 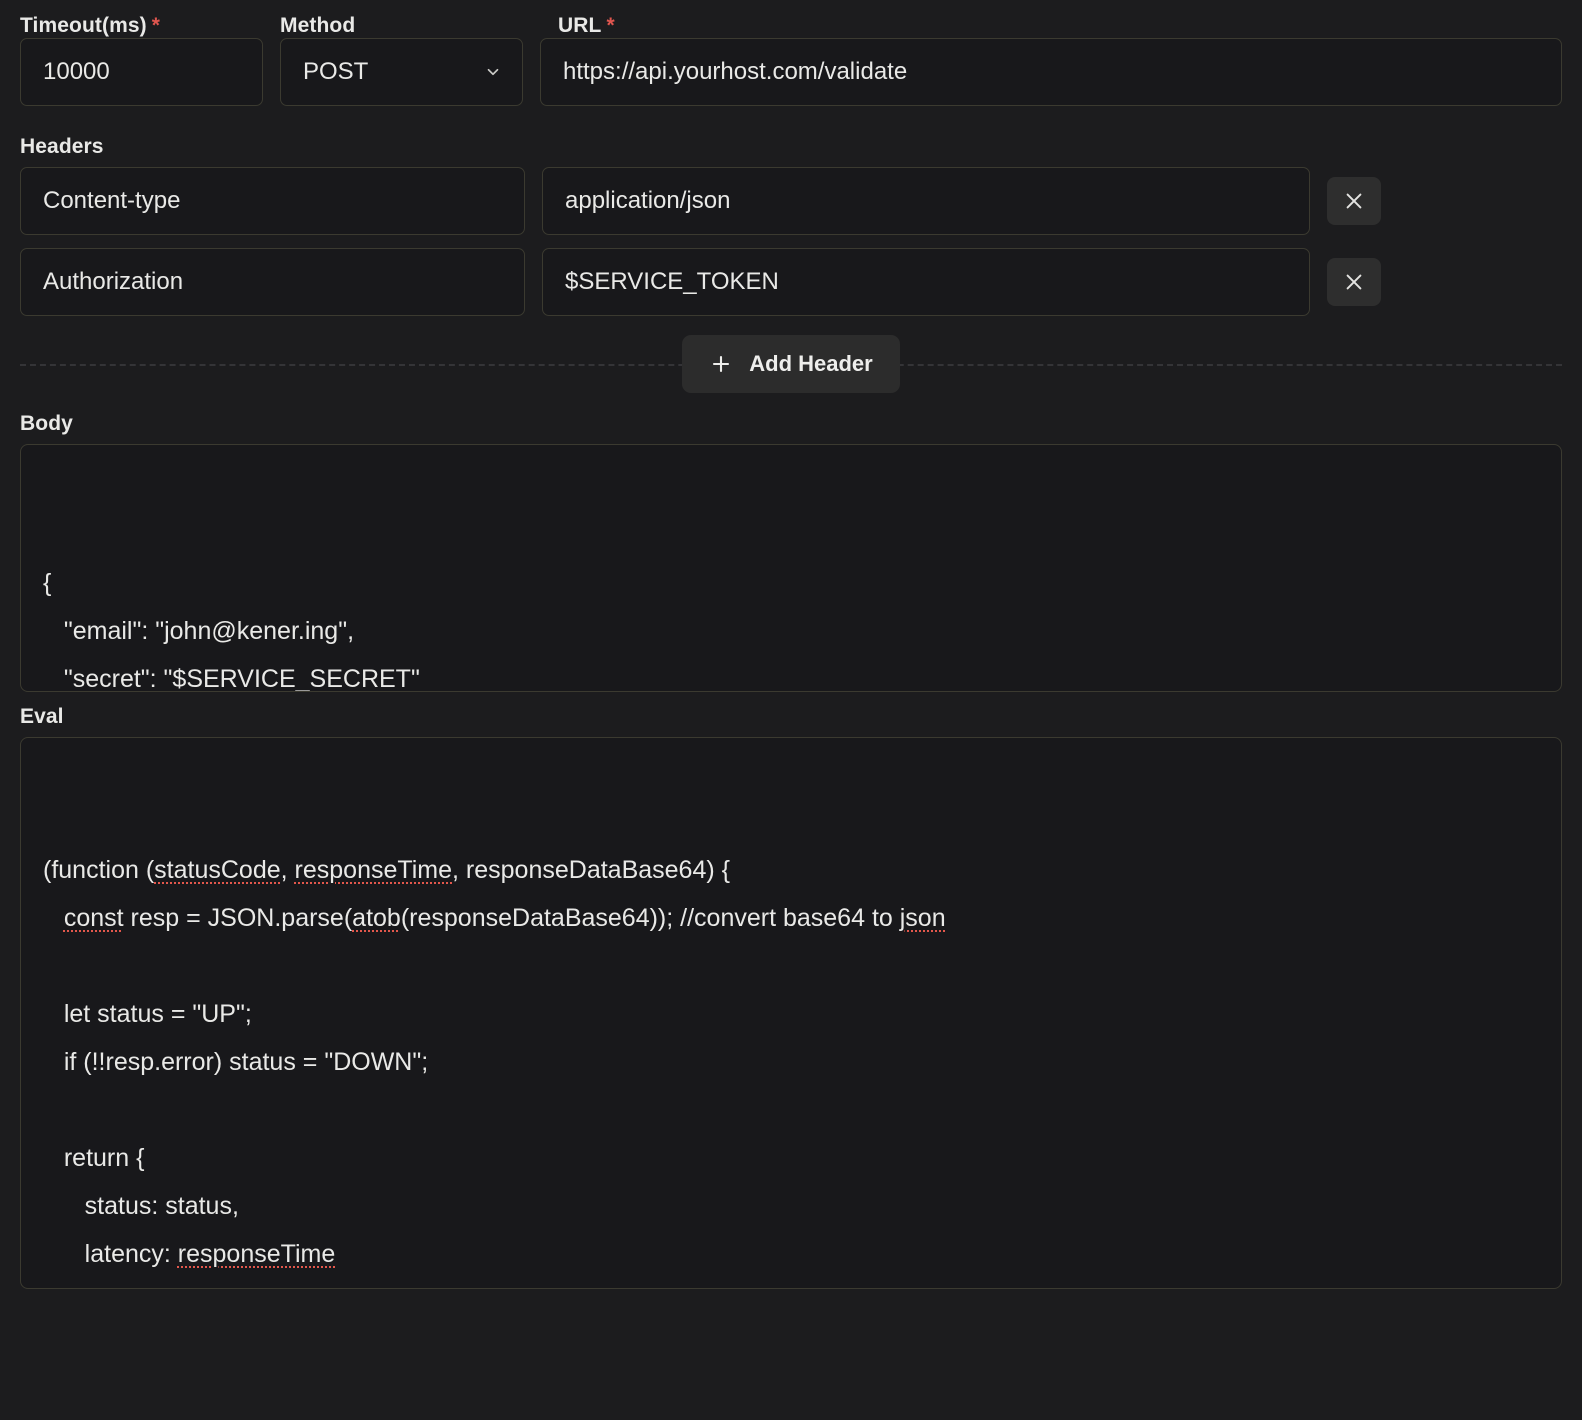 I want to click on method-value: POST, so click(x=336, y=71).